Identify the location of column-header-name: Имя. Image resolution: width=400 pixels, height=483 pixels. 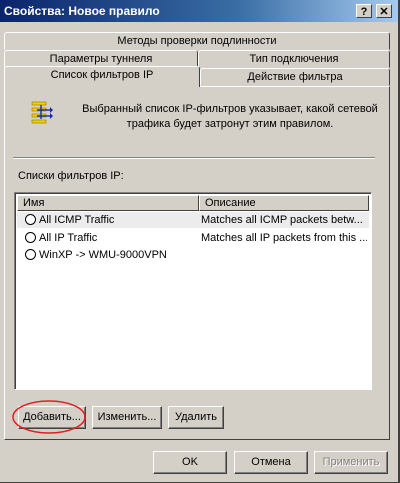
(108, 203).